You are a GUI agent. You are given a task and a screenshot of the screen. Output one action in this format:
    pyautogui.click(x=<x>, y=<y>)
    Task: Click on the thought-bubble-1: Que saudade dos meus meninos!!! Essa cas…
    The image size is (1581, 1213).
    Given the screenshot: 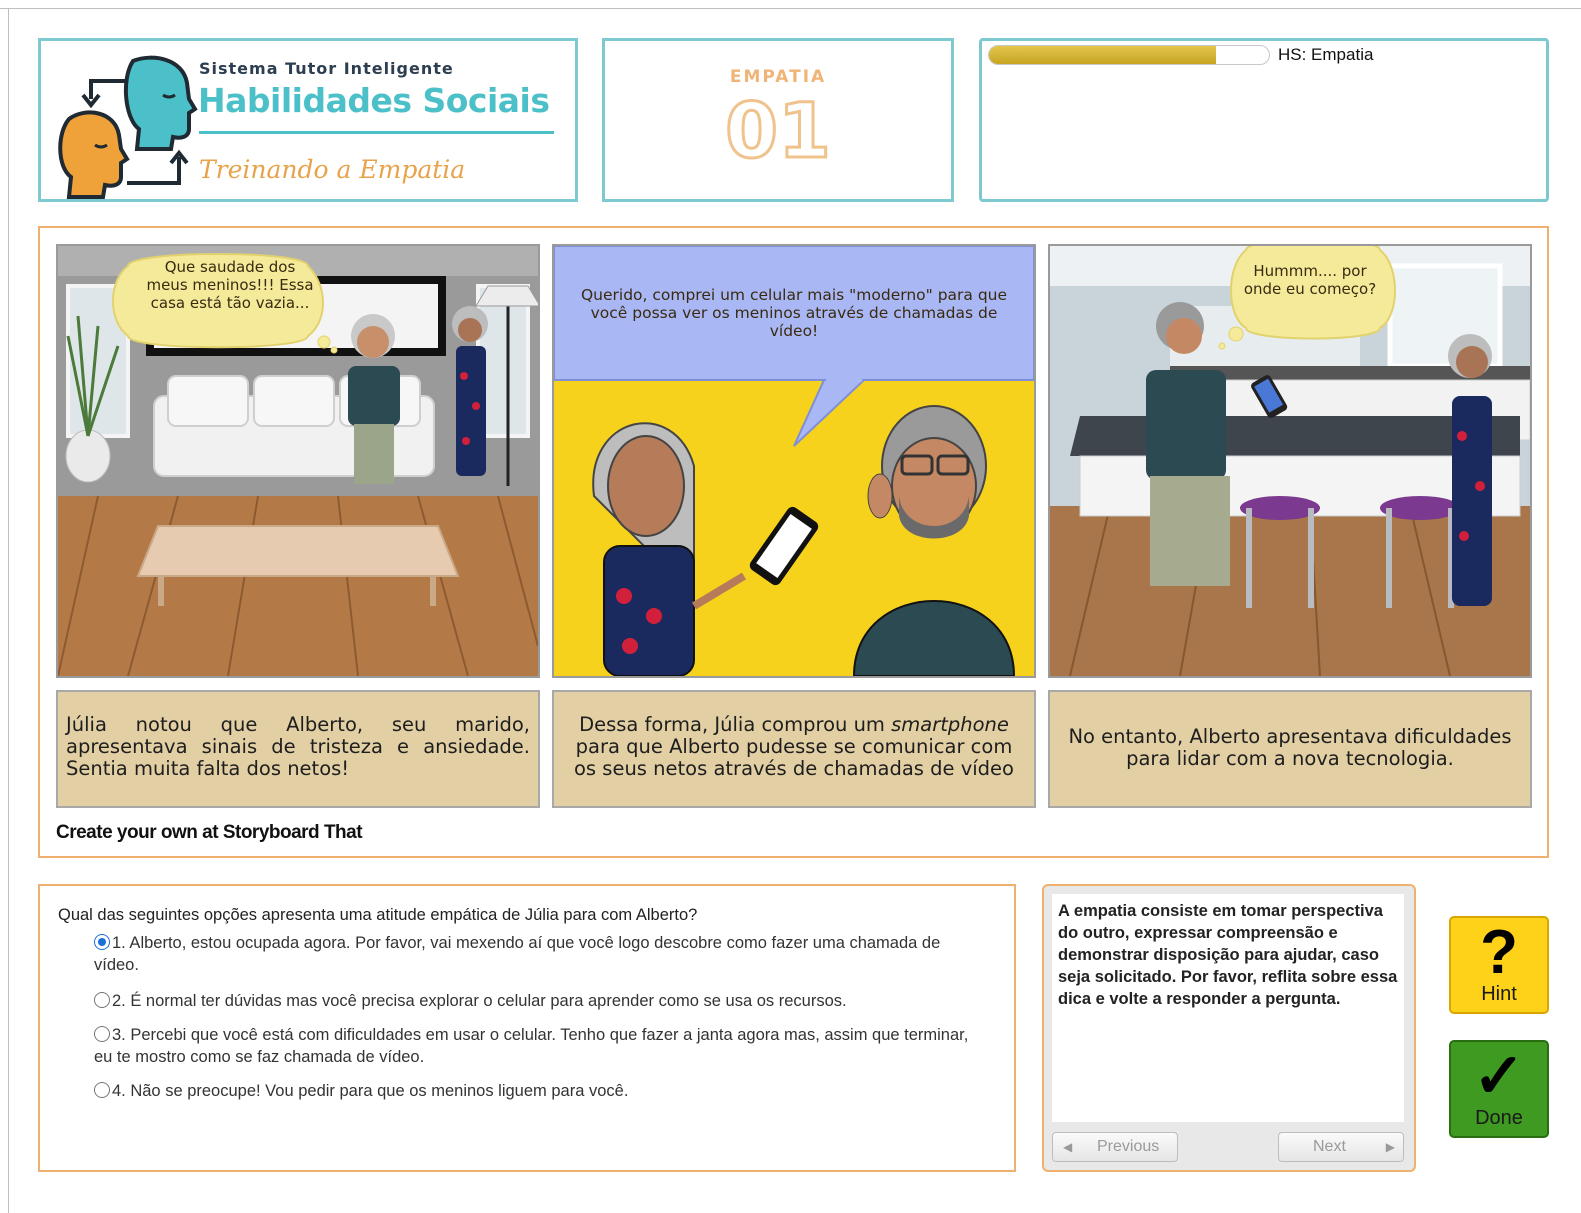 What is the action you would take?
    pyautogui.click(x=230, y=285)
    